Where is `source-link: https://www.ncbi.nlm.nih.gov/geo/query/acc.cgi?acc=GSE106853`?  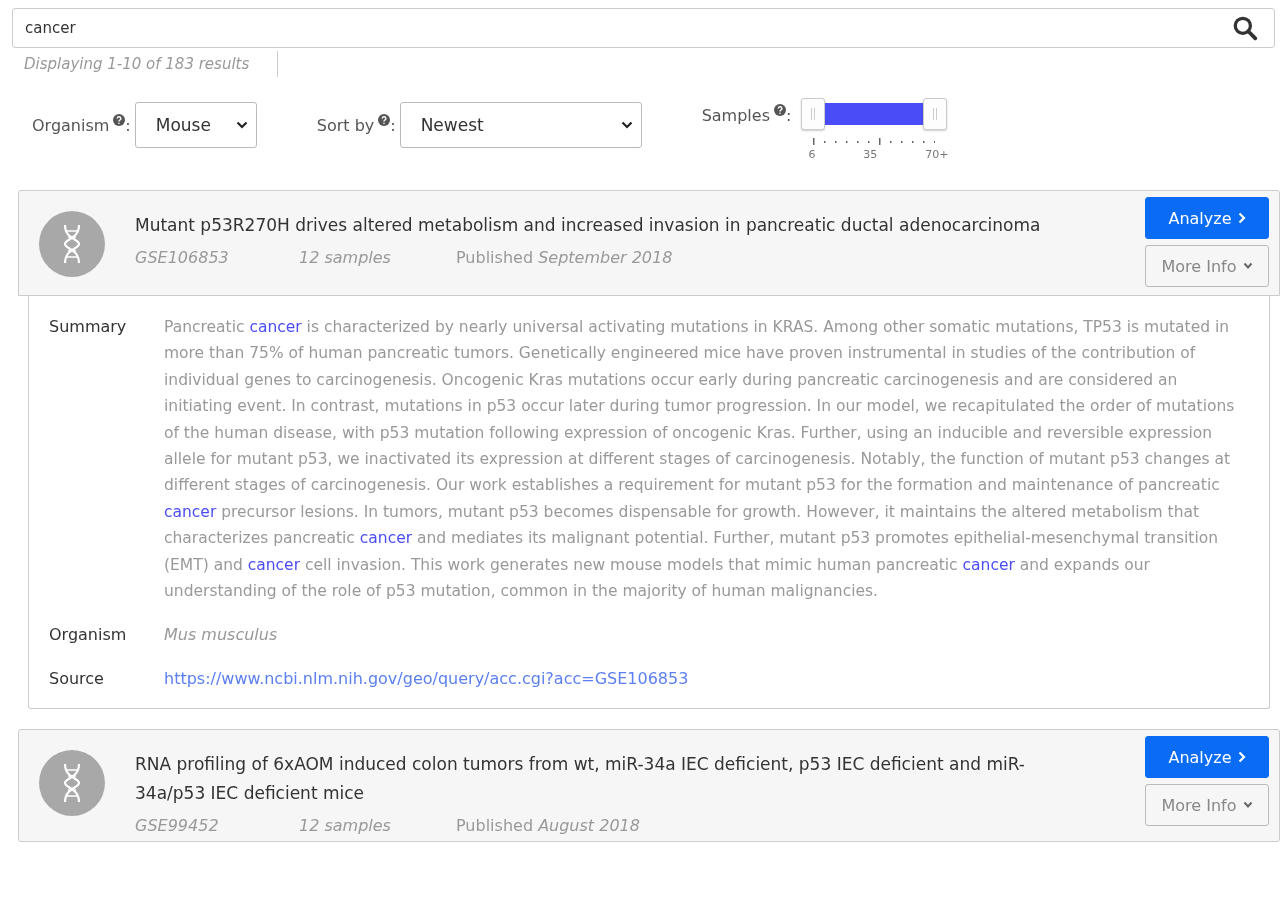 source-link: https://www.ncbi.nlm.nih.gov/geo/query/acc.cgi?acc=GSE106853 is located at coordinates (426, 679).